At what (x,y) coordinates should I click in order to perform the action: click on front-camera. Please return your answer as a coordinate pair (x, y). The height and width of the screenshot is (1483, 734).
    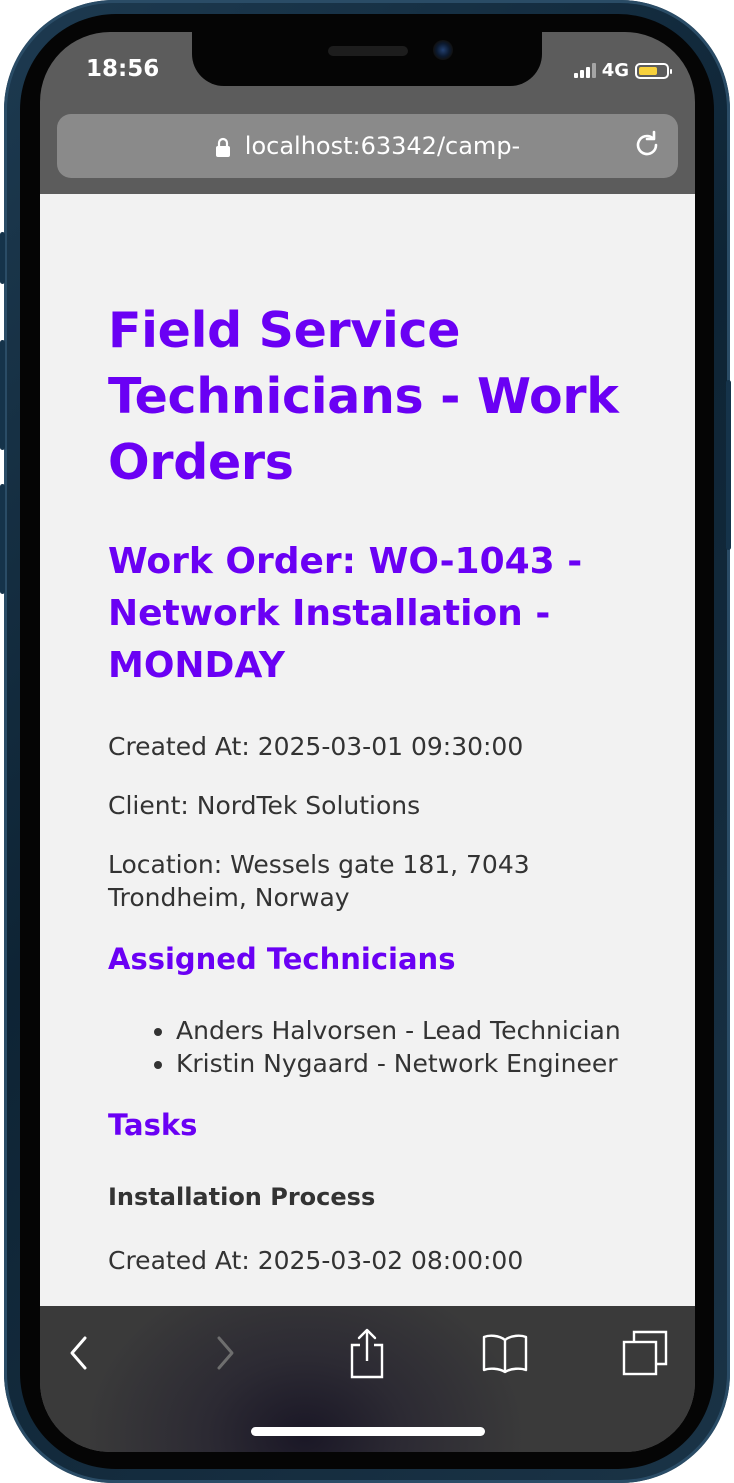
    Looking at the image, I should click on (443, 50).